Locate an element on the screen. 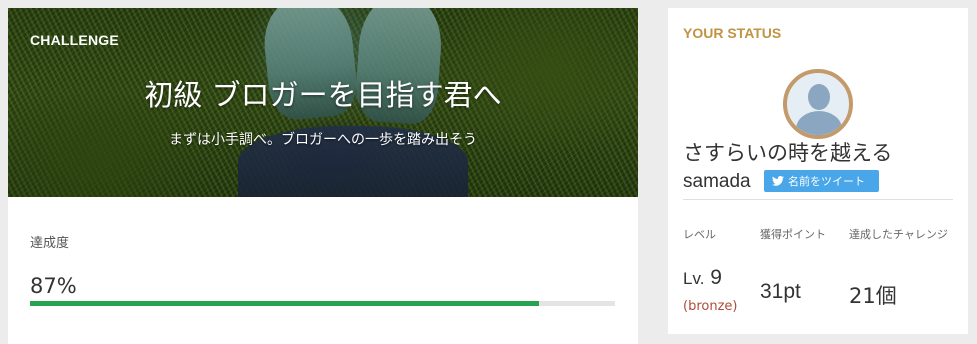  challenge-subtitle: まずは小手調べ。ブロガーへの一歩を踏み出そう is located at coordinates (323, 140).